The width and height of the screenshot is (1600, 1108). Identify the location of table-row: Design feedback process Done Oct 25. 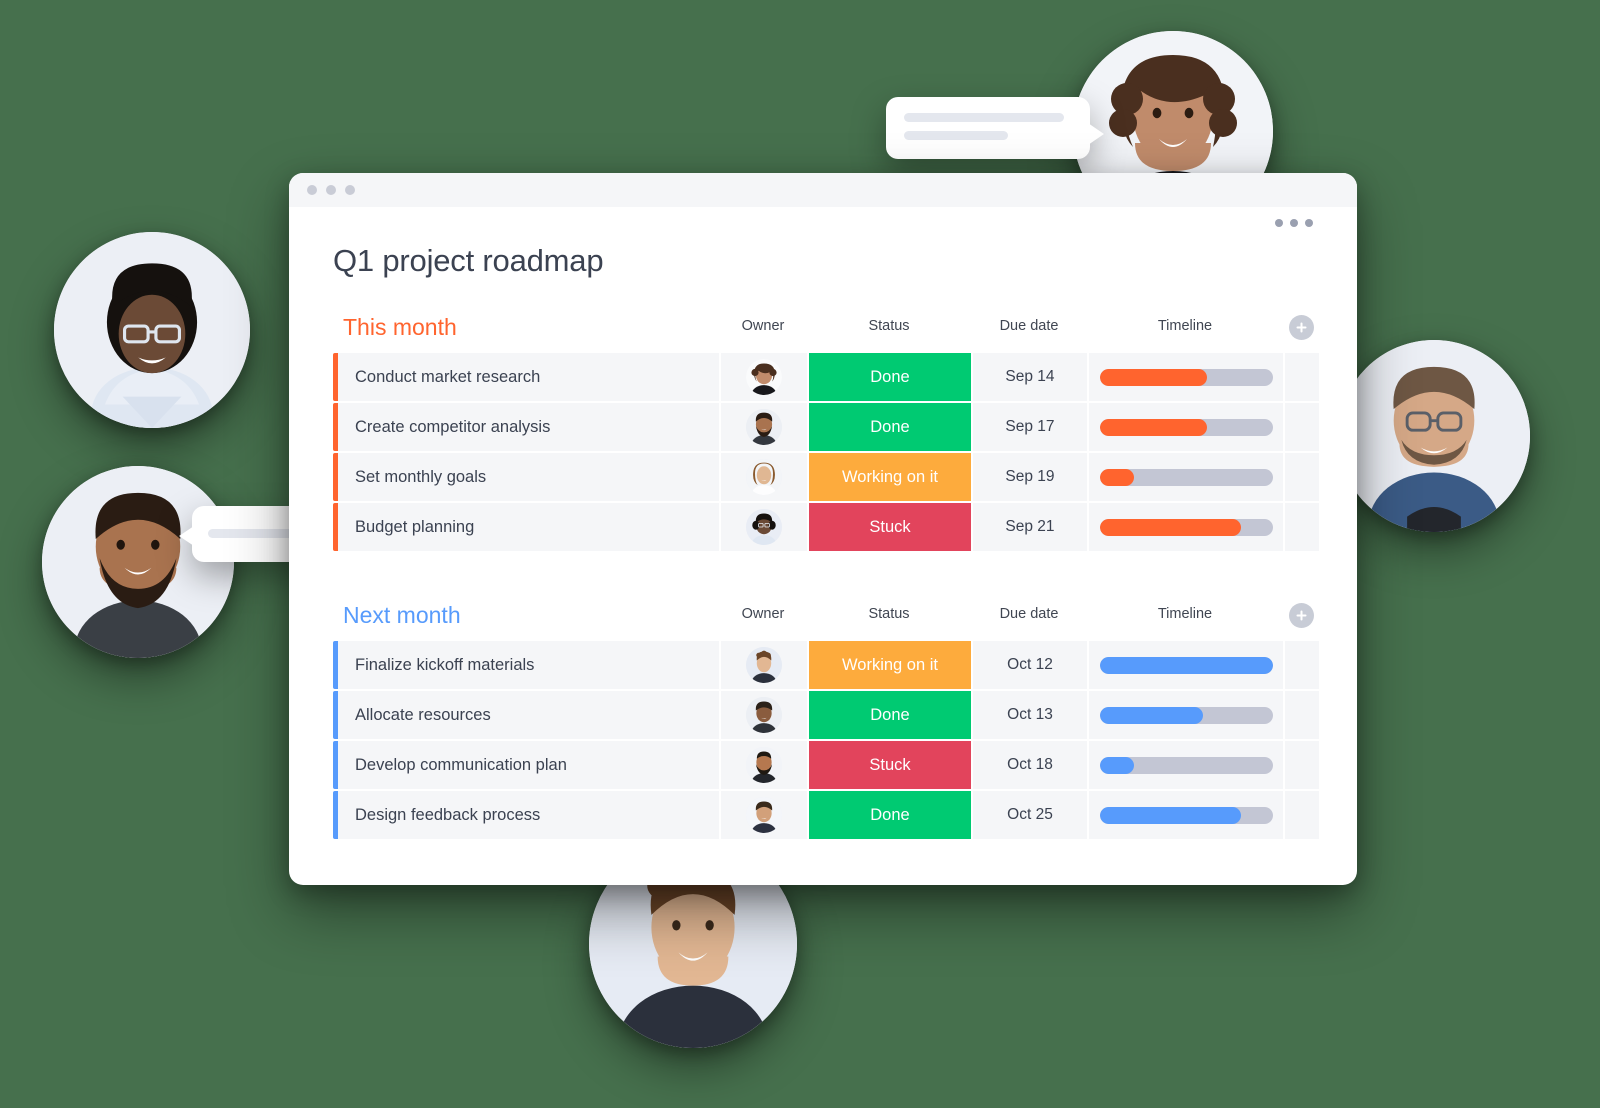
(826, 815).